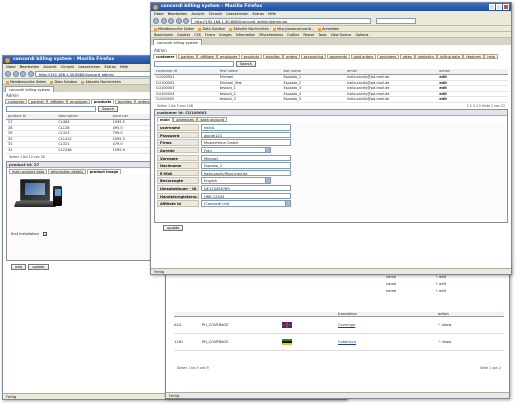 The height and width of the screenshot is (407, 518). What do you see at coordinates (491, 56) in the screenshot?
I see `tab-help: help` at bounding box center [491, 56].